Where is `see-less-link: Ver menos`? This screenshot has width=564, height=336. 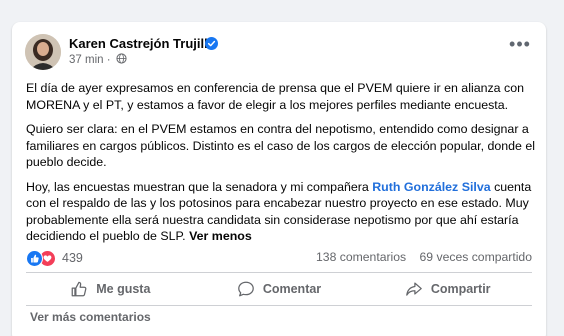
see-less-link: Ver menos is located at coordinates (220, 236).